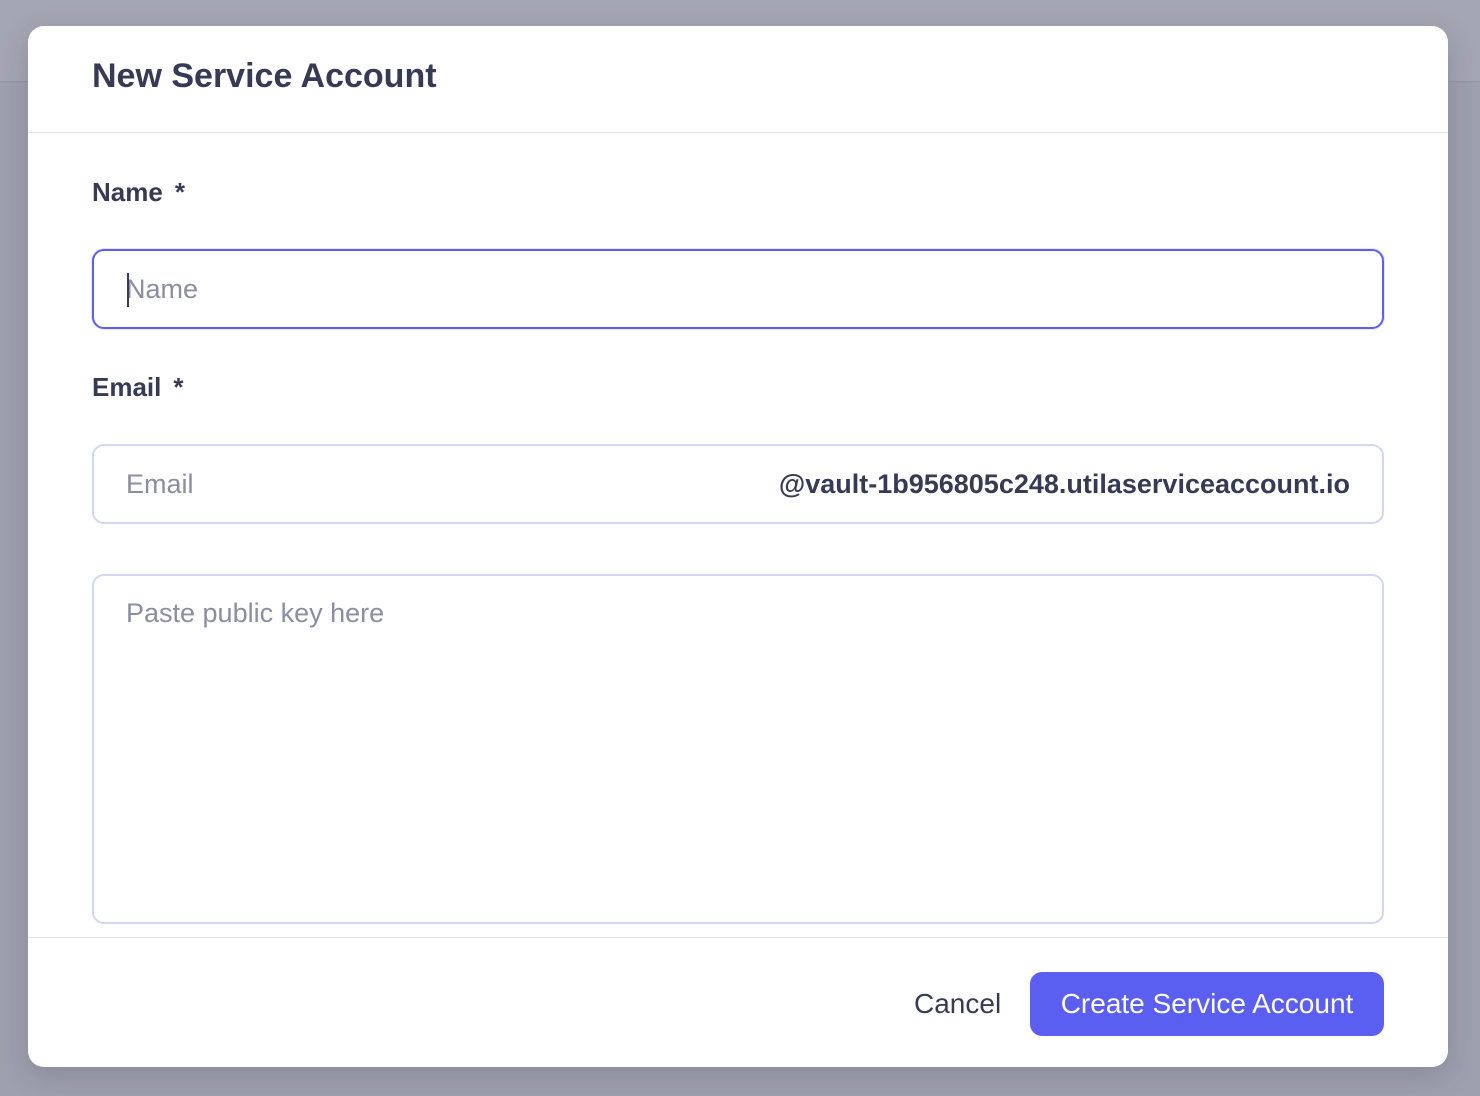  I want to click on dialog-title: New Service Account, so click(264, 75).